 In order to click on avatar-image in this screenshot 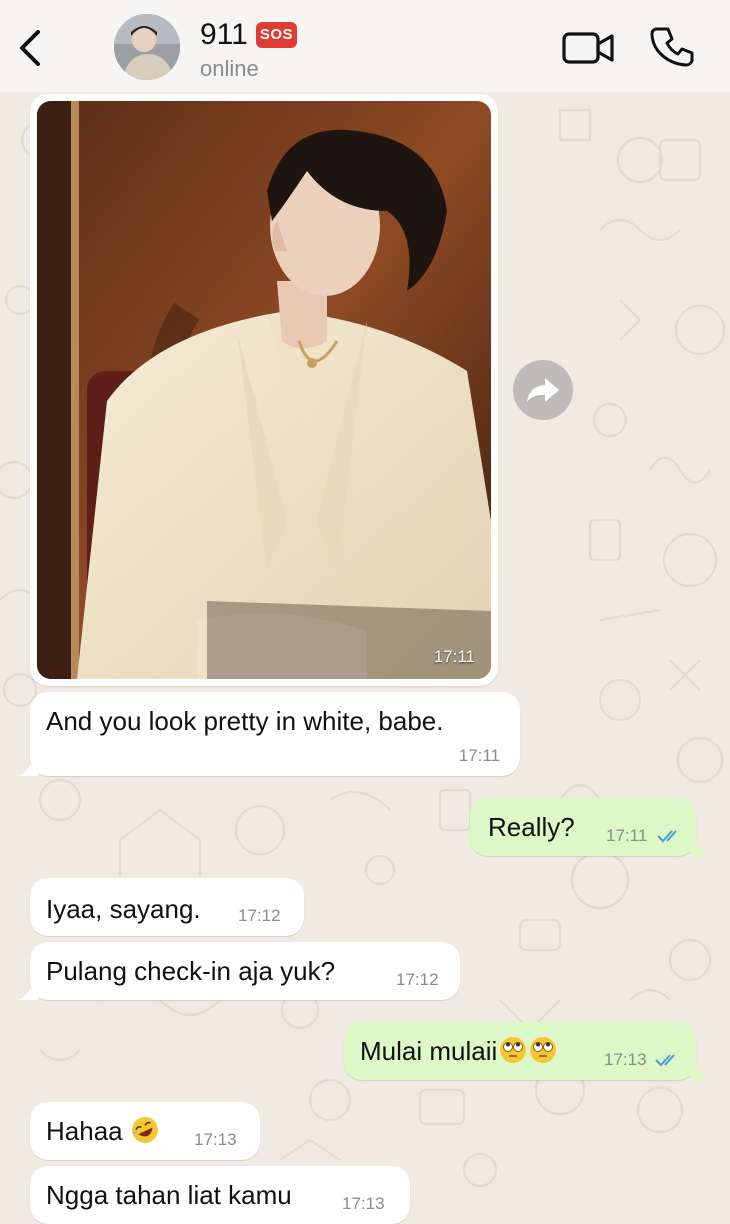, I will do `click(147, 47)`.